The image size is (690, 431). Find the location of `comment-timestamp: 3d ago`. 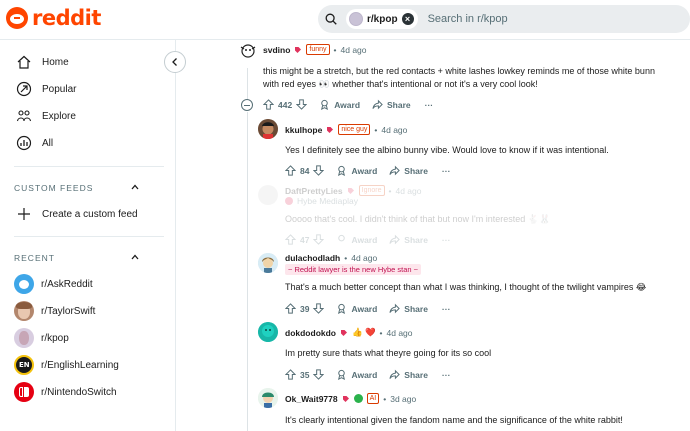

comment-timestamp: 3d ago is located at coordinates (403, 399).